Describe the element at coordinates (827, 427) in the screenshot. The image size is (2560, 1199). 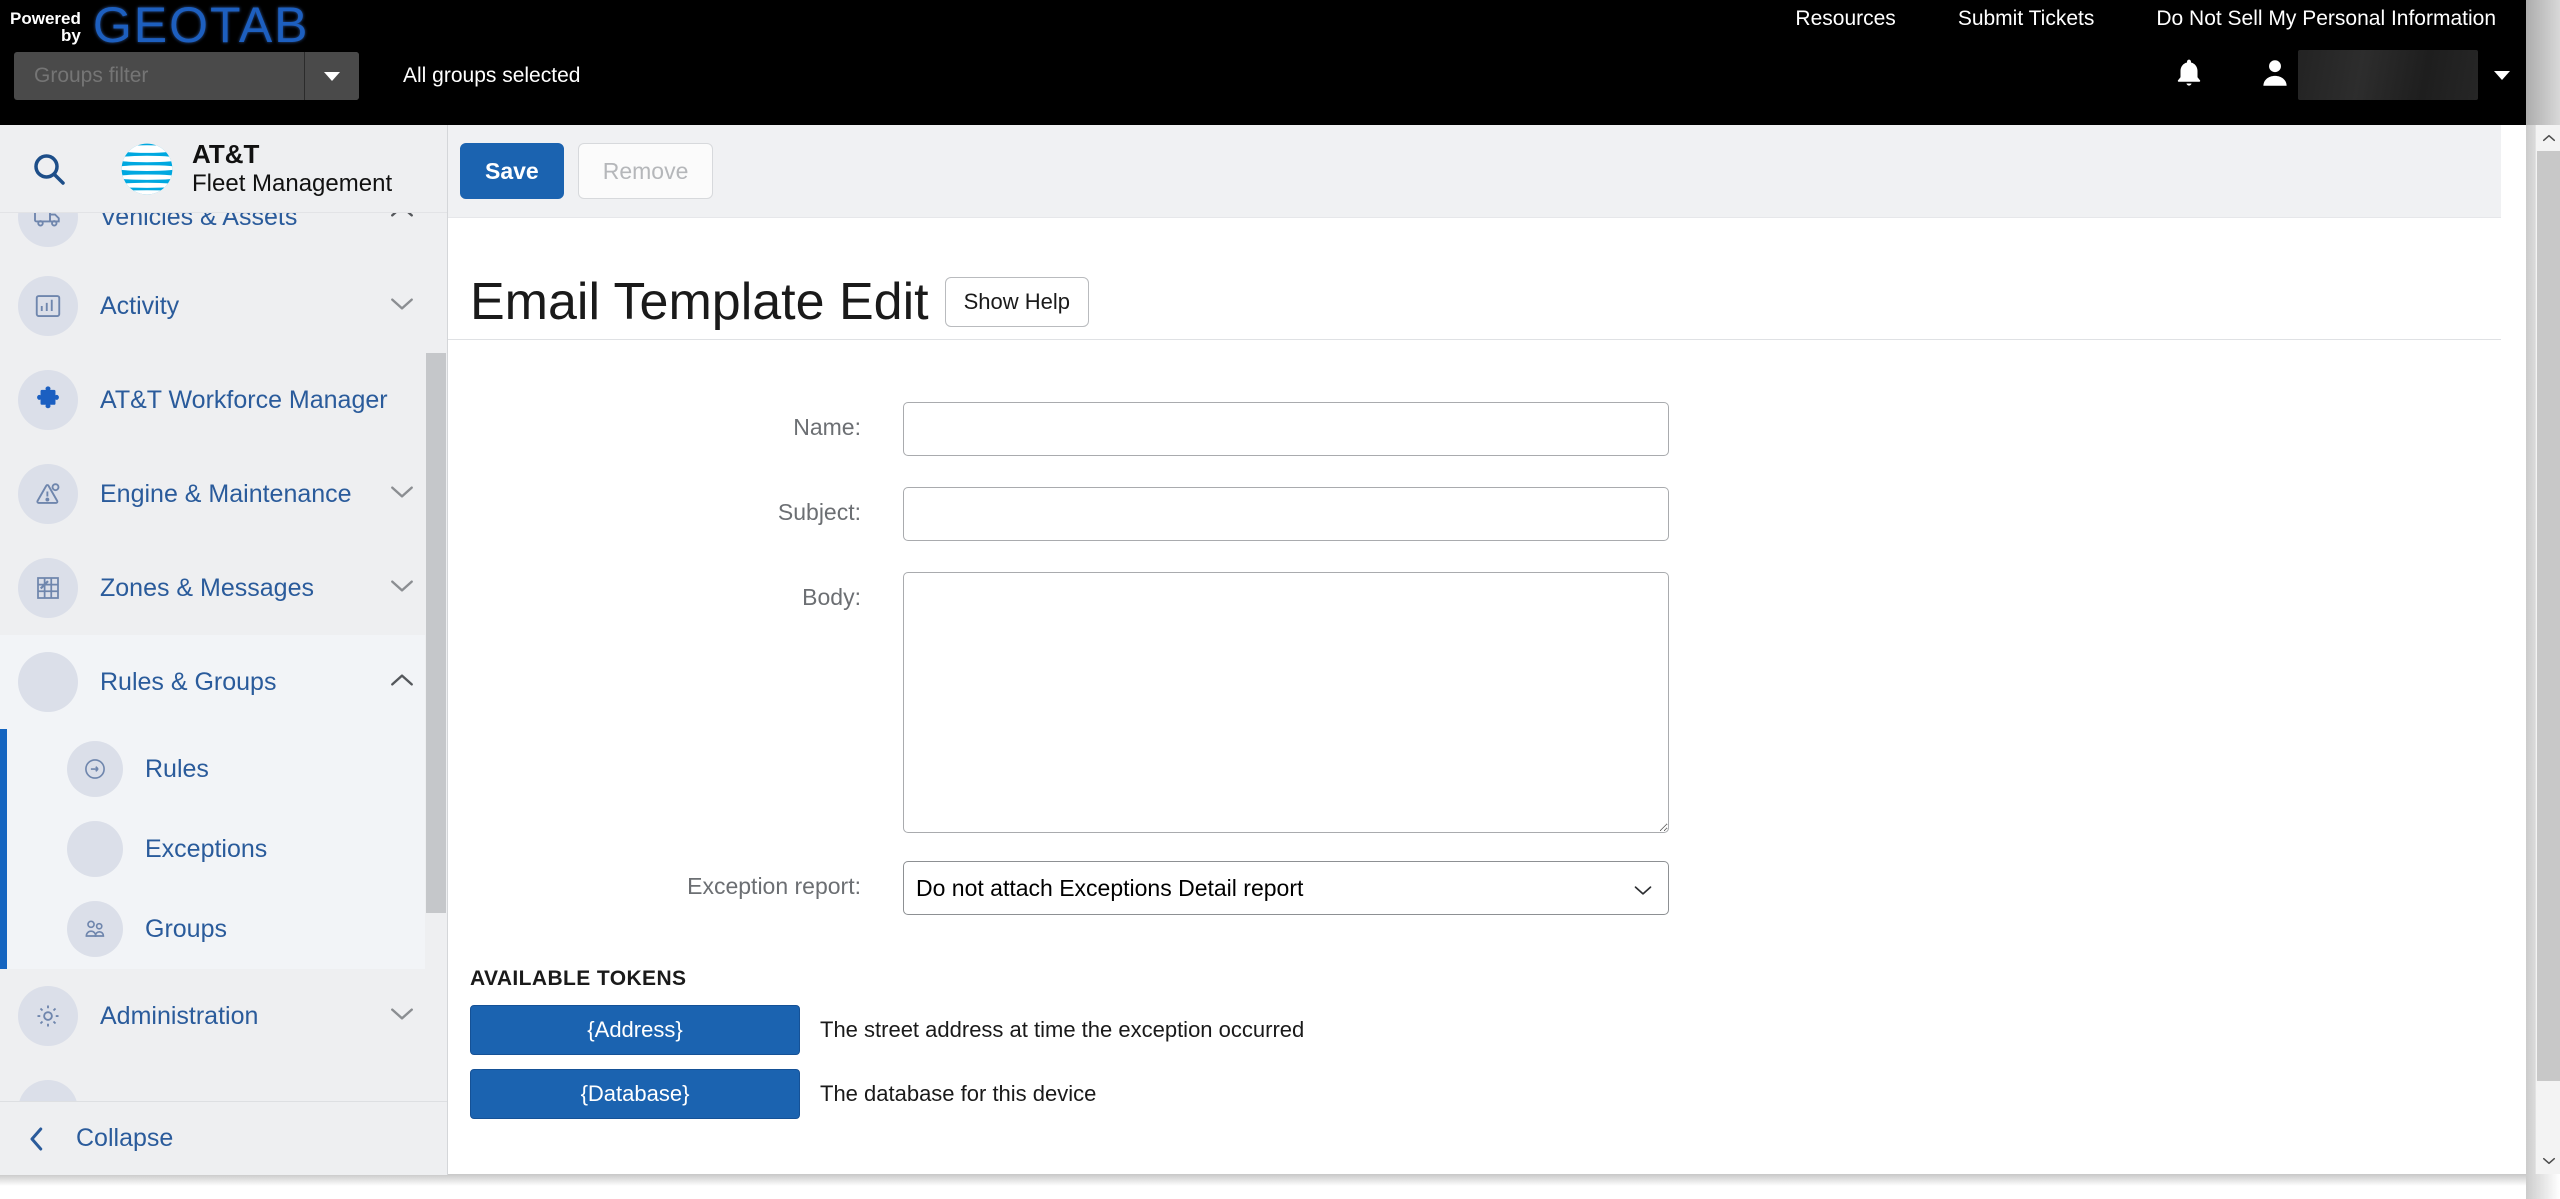
I see `name-label: Name:` at that location.